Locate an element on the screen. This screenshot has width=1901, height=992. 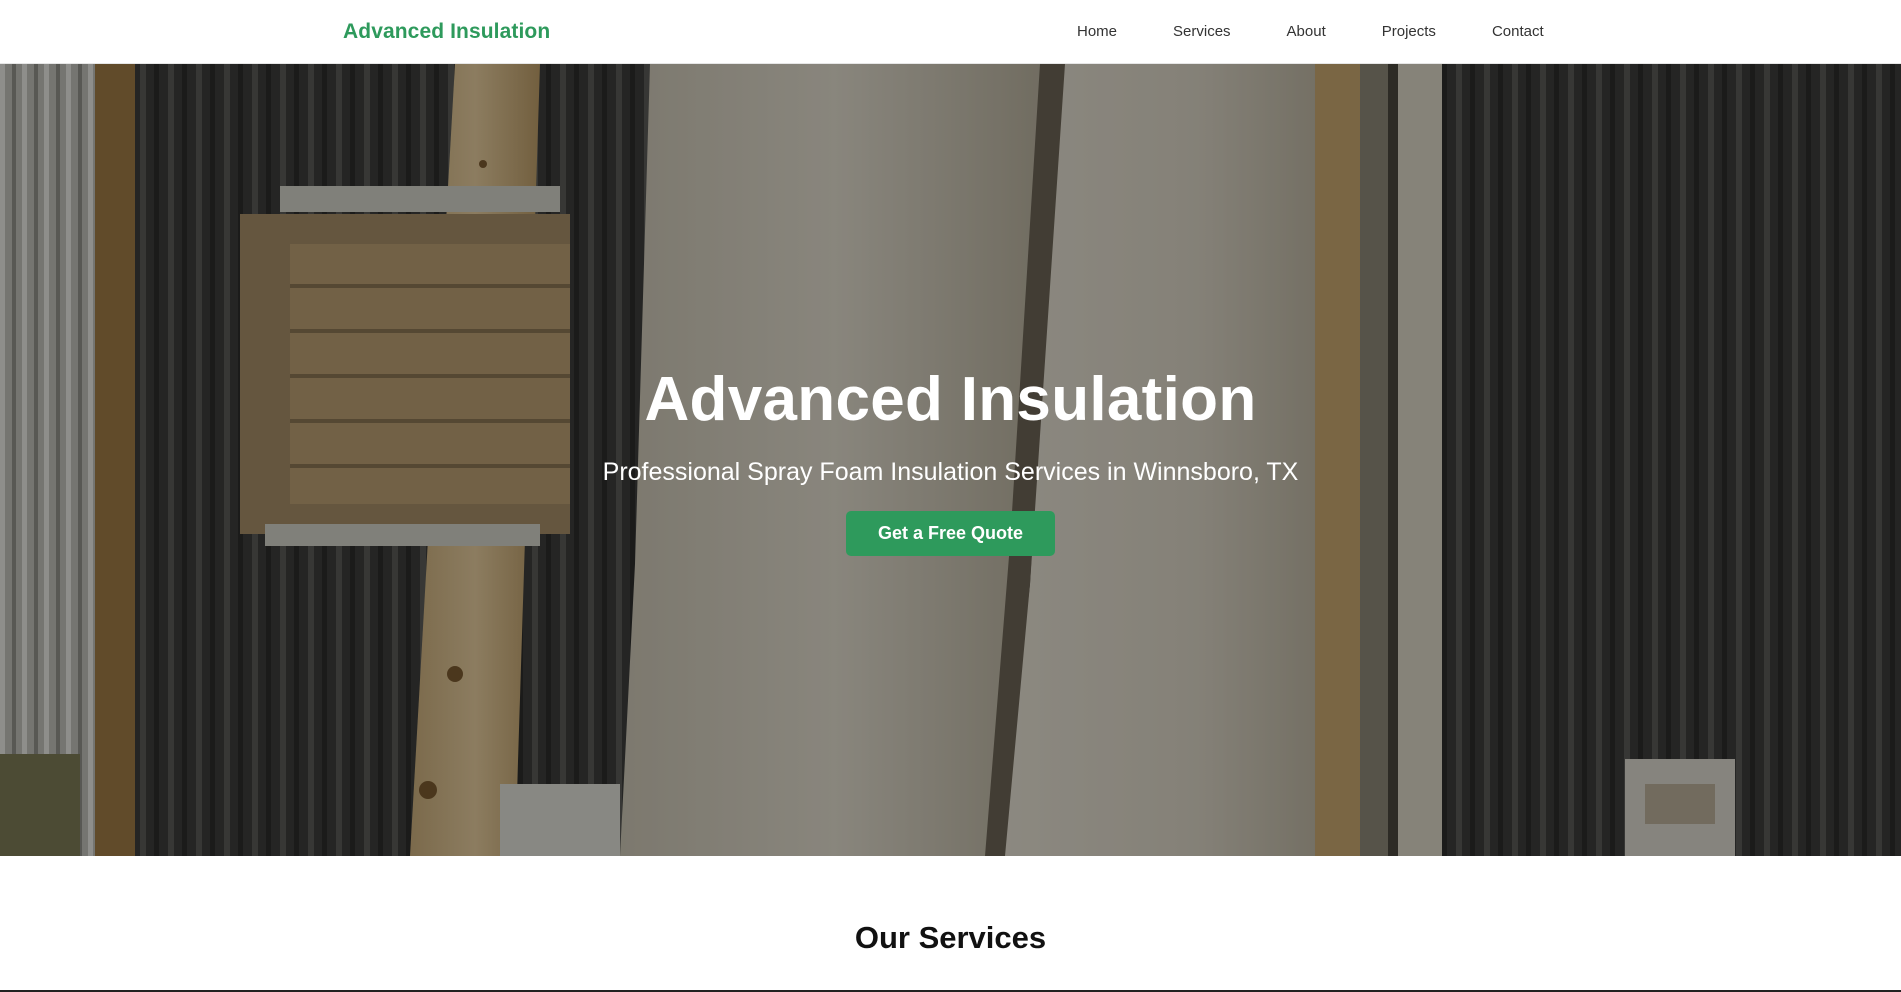
nav-projects-link: Projects is located at coordinates (1409, 32).